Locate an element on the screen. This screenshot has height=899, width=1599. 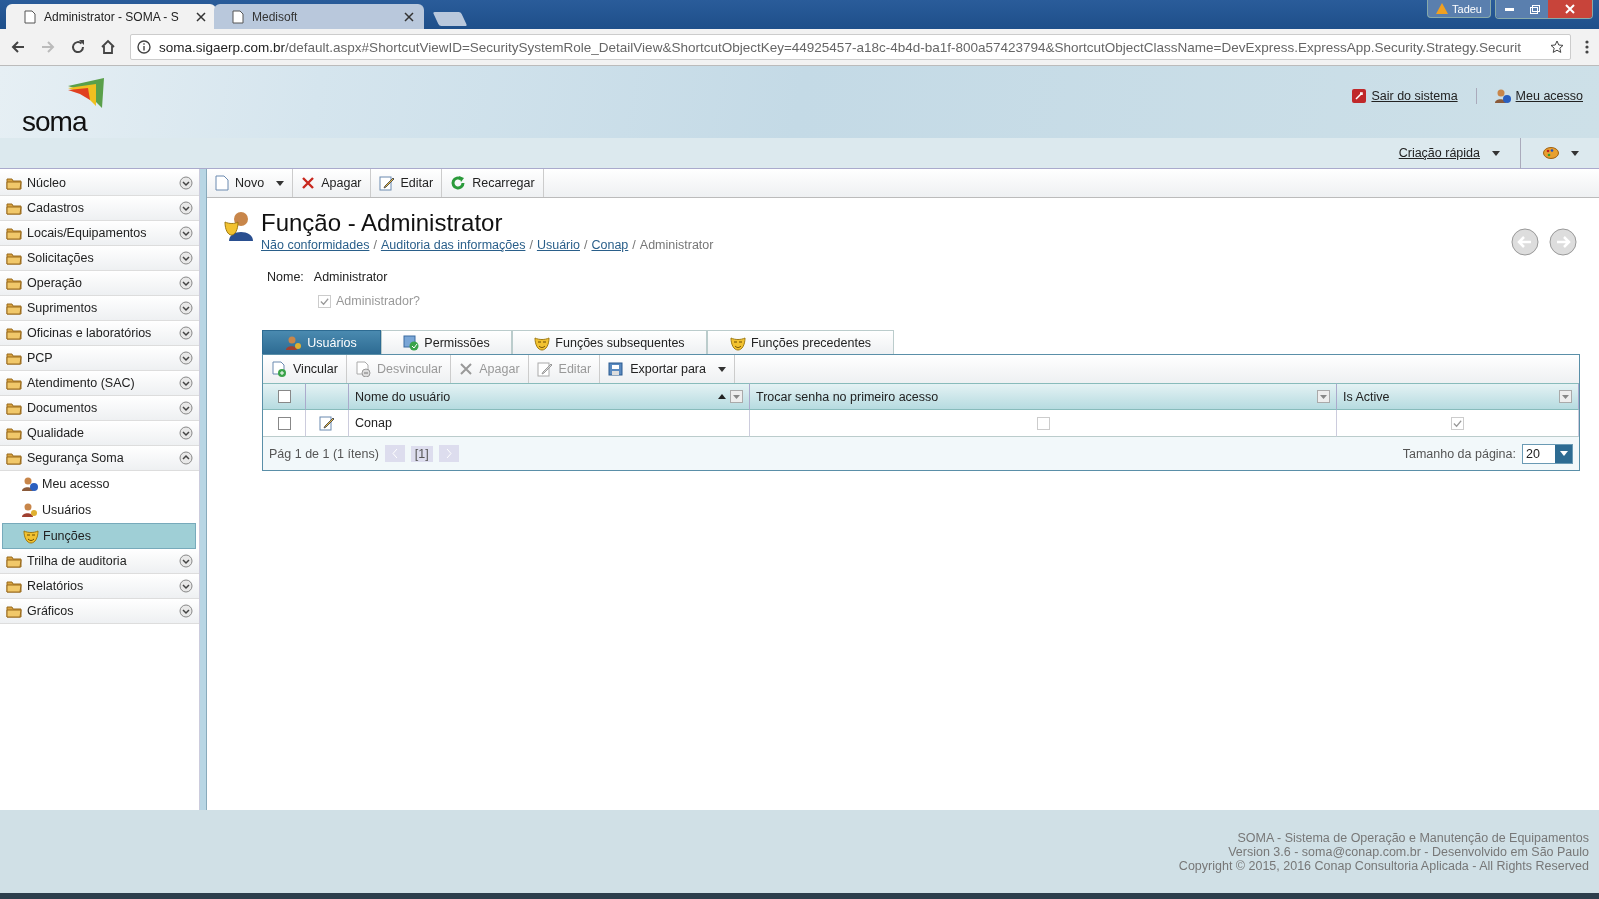
next-button is located at coordinates (1563, 242).